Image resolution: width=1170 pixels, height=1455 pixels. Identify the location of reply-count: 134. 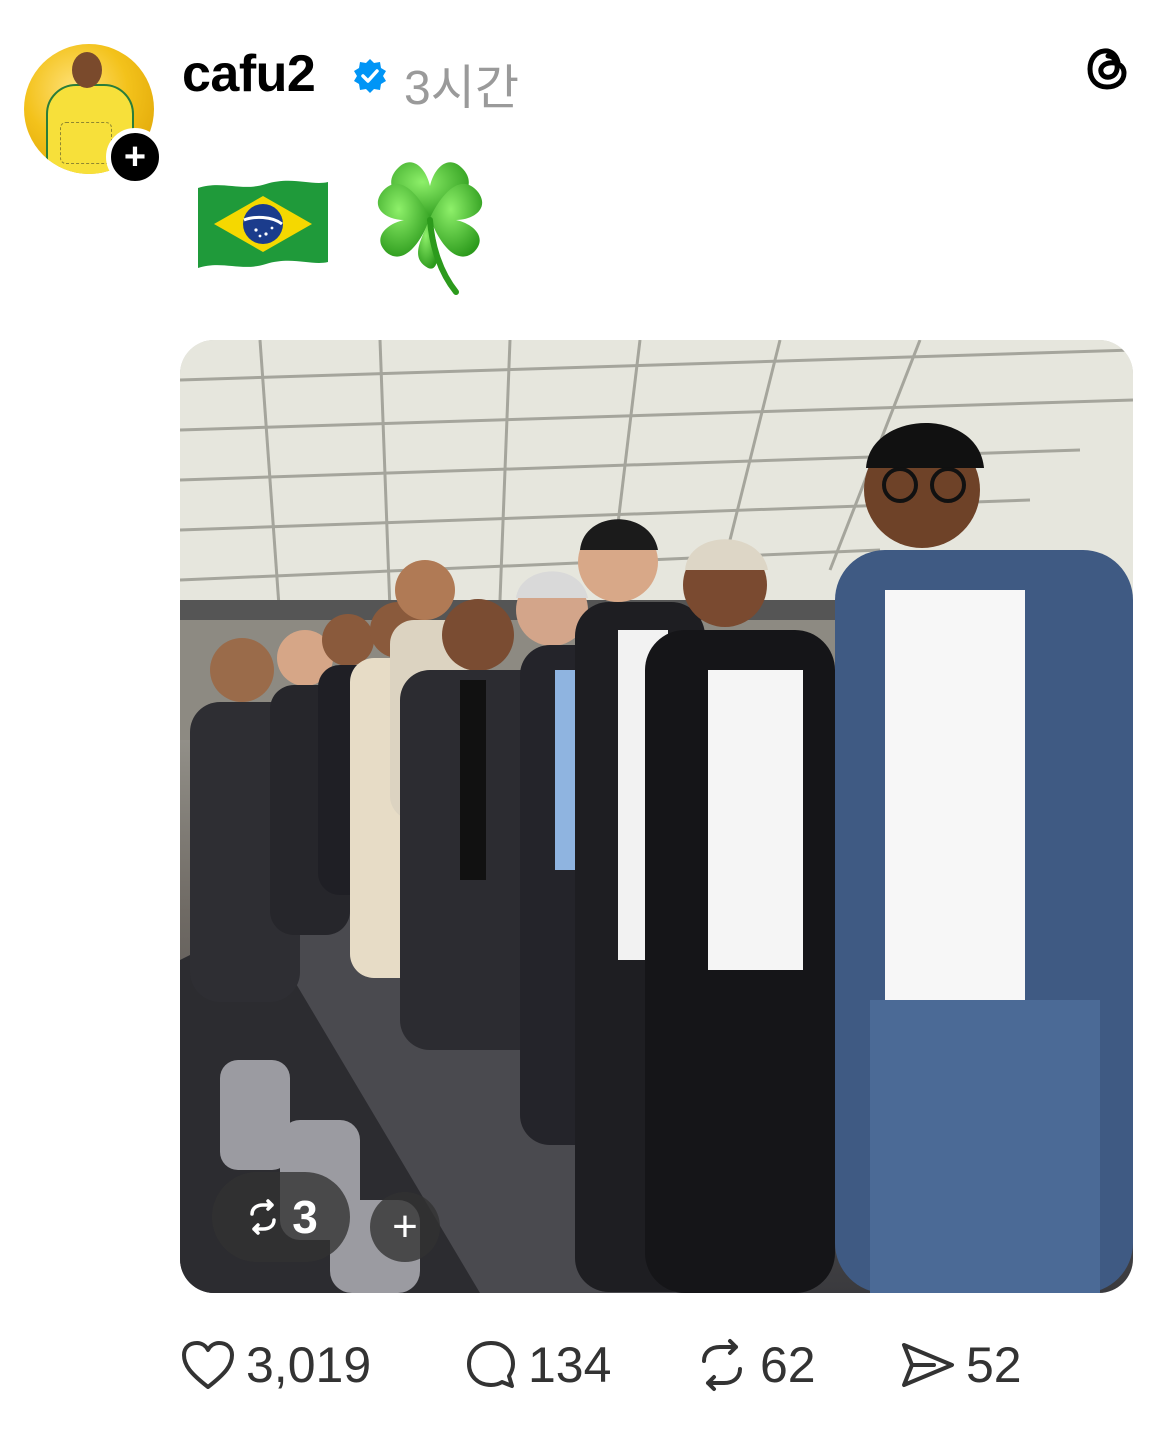
(570, 1365).